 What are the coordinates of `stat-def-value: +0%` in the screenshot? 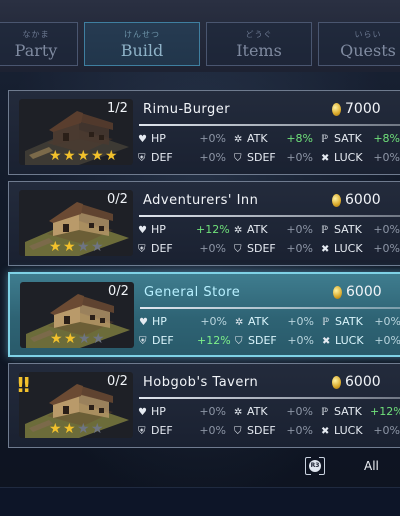 It's located at (212, 248).